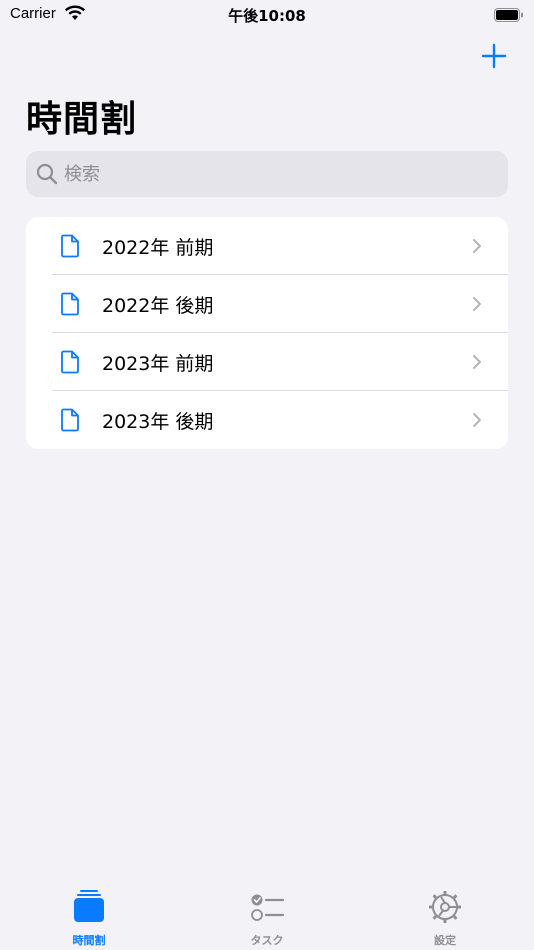 The height and width of the screenshot is (950, 534). I want to click on list-item-label: 2022年 前期, so click(158, 248).